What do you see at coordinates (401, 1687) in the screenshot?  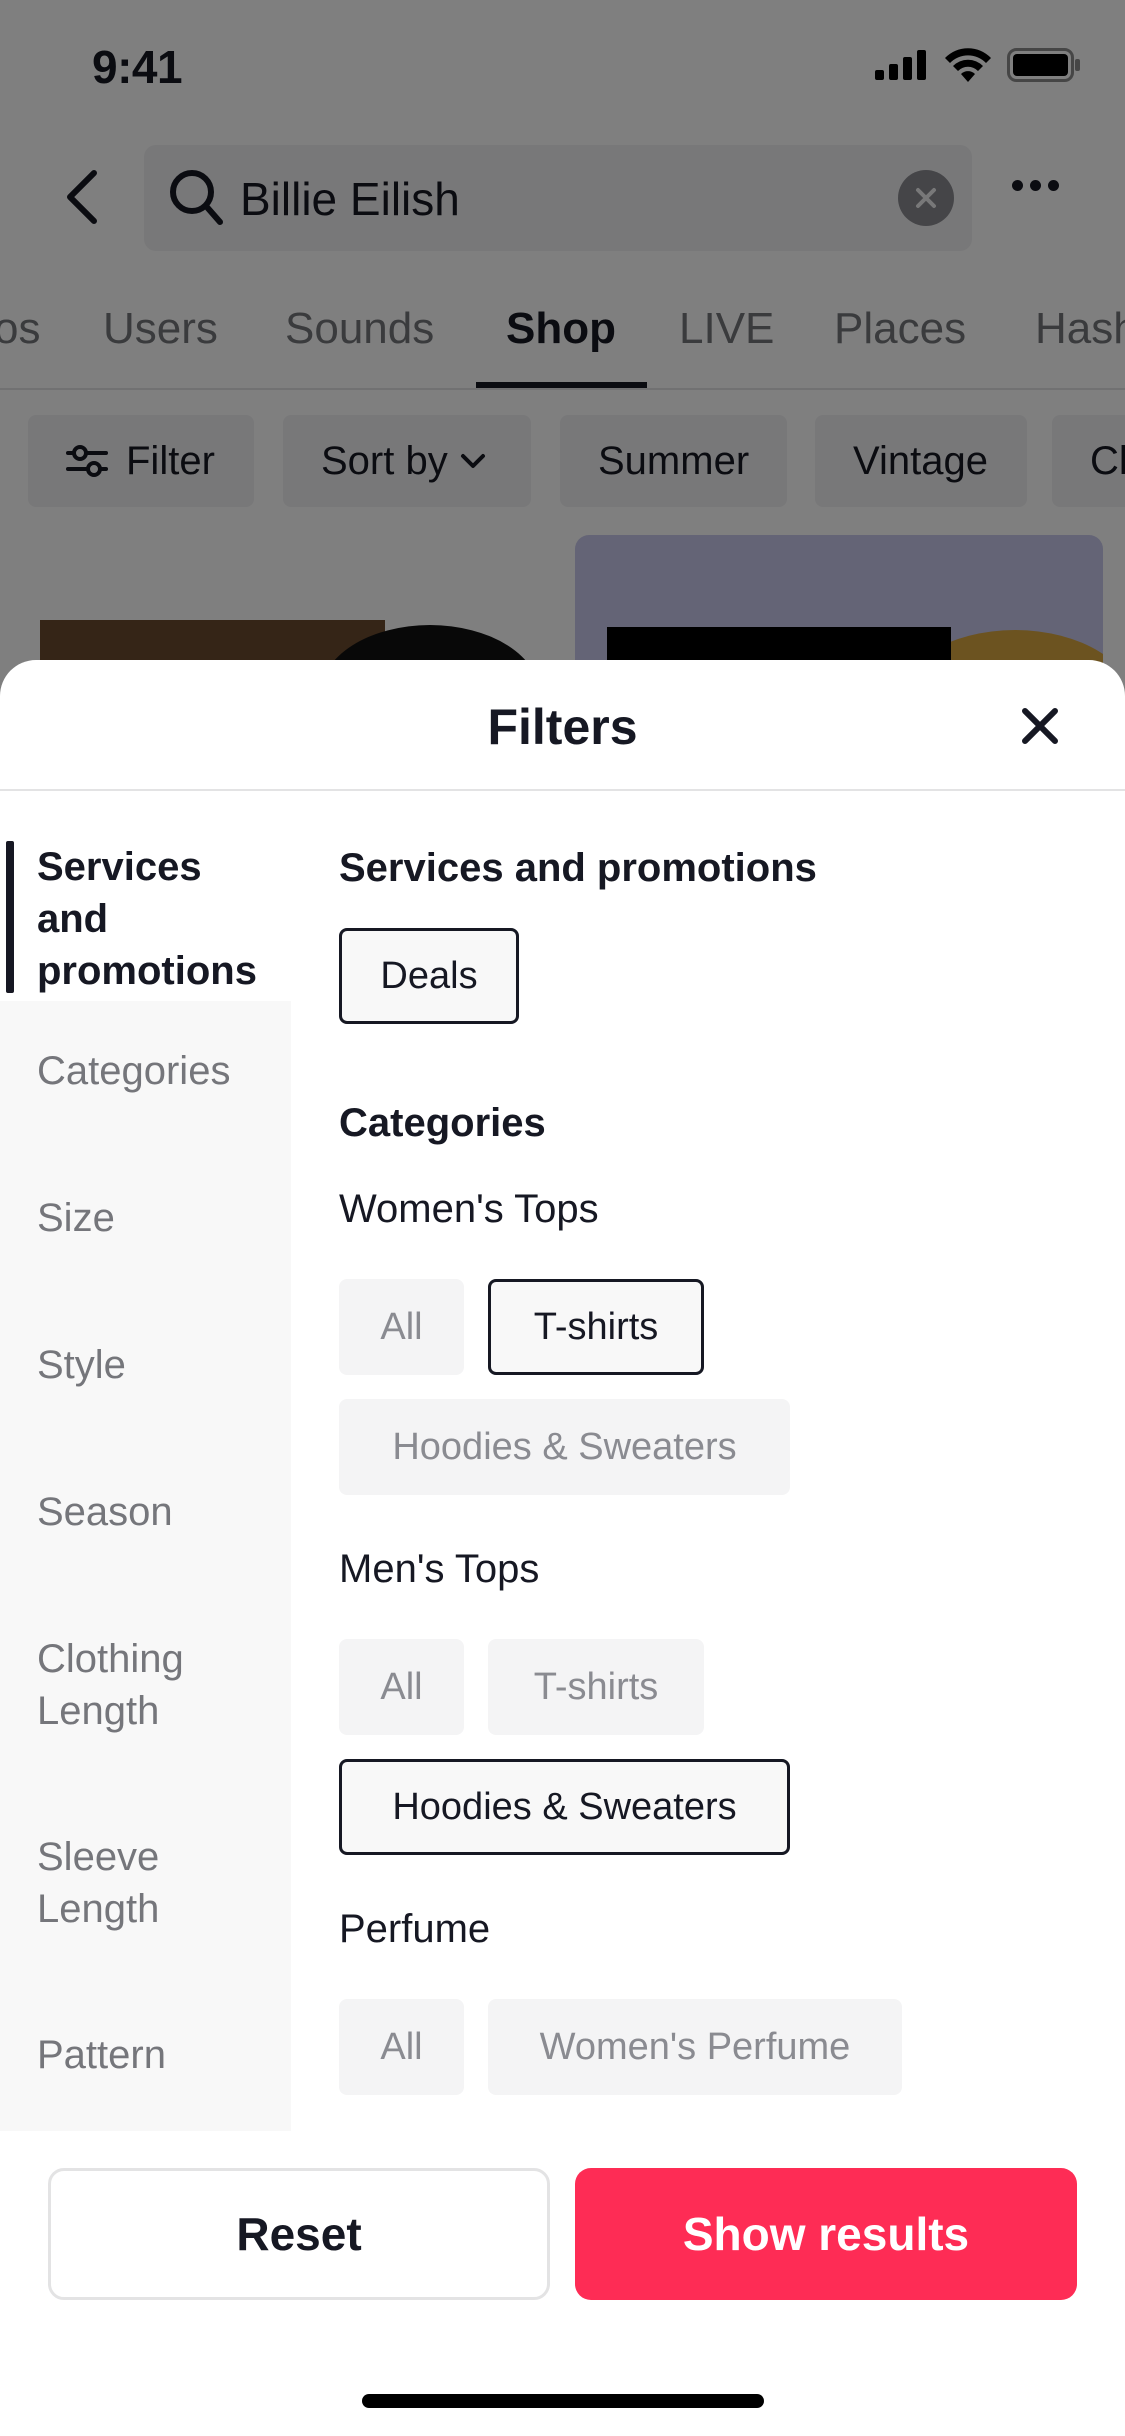 I see `mens-tops-all-option: All` at bounding box center [401, 1687].